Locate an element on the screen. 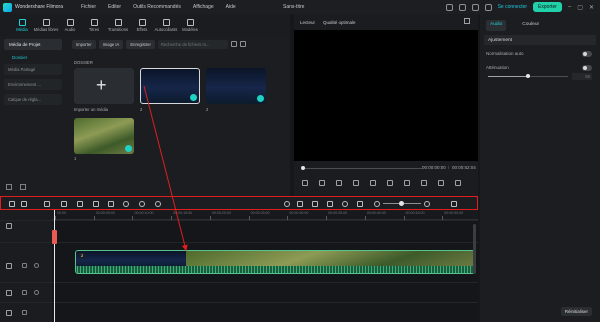 This screenshot has width=600, height=322. zoom-slider-handle is located at coordinates (401, 203).